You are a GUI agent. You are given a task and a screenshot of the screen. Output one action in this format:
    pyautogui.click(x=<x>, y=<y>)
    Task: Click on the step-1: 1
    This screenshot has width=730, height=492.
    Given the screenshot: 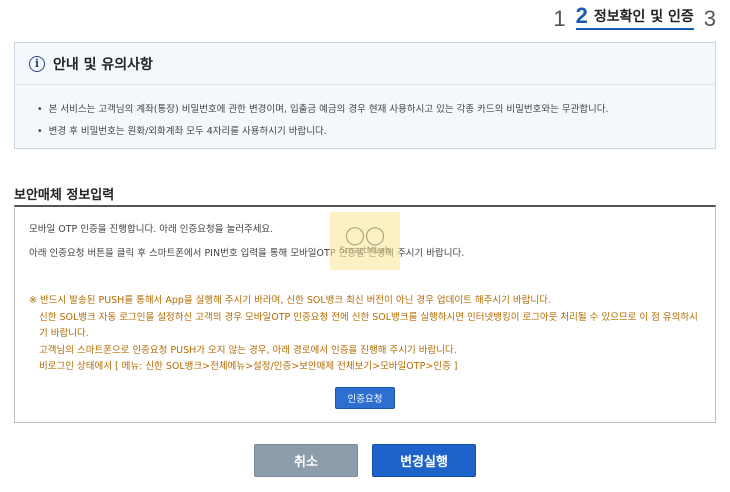 What is the action you would take?
    pyautogui.click(x=559, y=18)
    